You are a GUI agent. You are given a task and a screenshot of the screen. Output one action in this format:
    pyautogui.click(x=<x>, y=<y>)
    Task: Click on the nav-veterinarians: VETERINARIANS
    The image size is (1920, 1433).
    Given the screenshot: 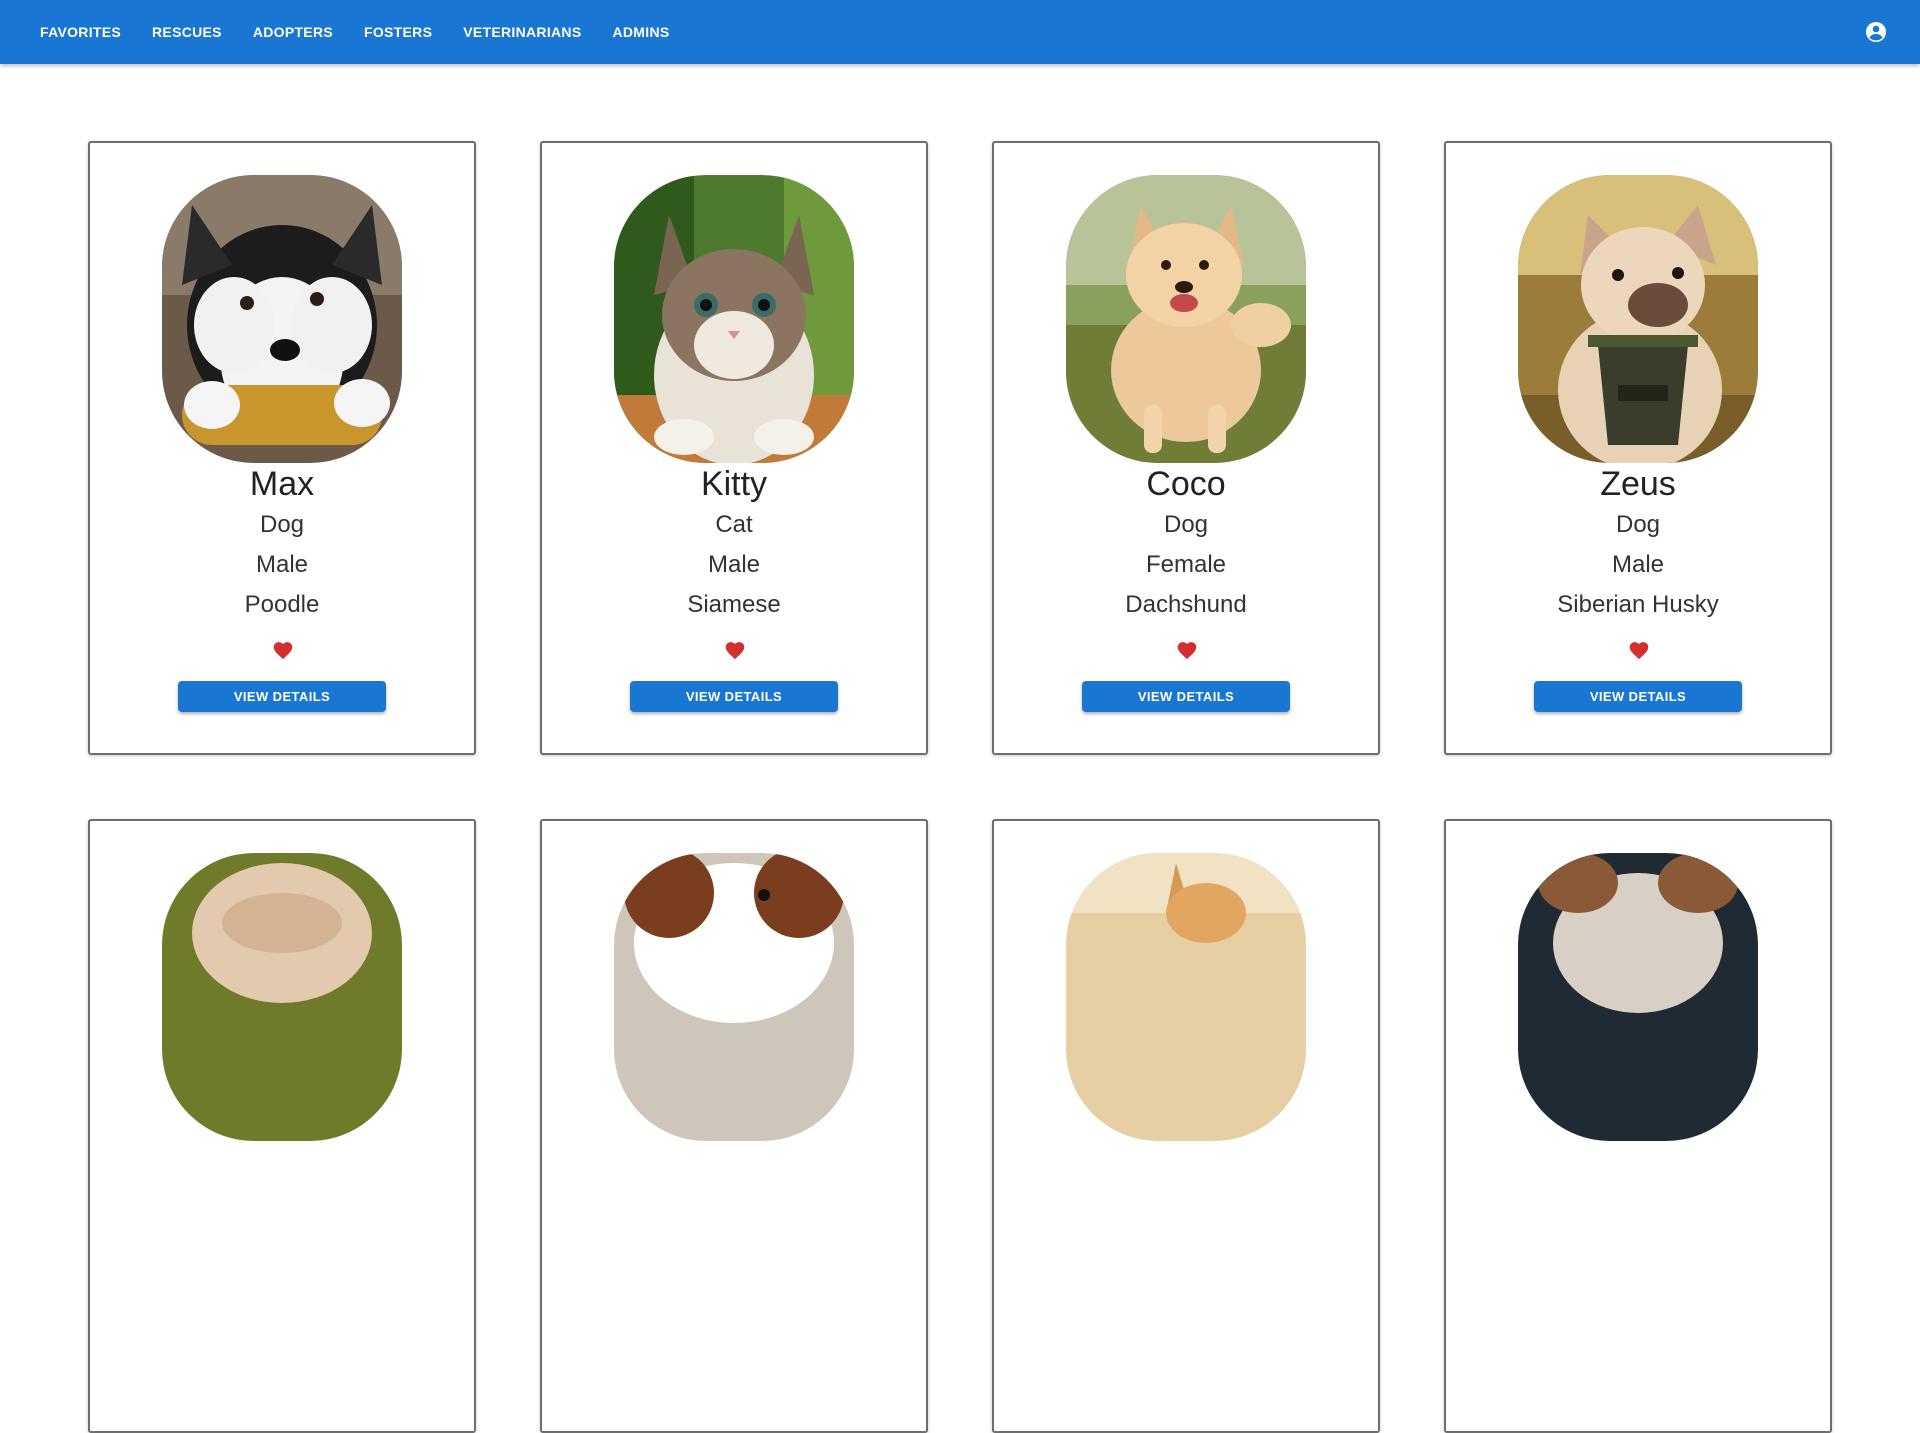 What is the action you would take?
    pyautogui.click(x=522, y=32)
    